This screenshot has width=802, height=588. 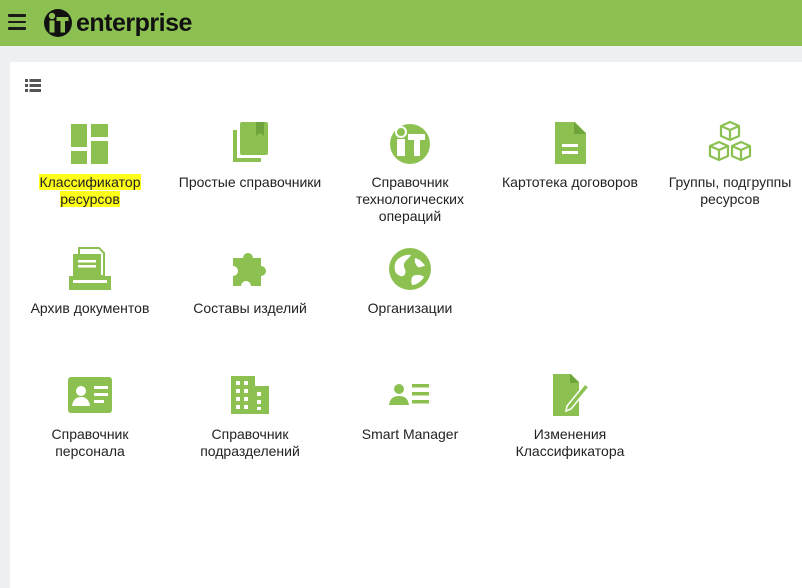 I want to click on app-logo-text: enterprise, so click(x=134, y=23).